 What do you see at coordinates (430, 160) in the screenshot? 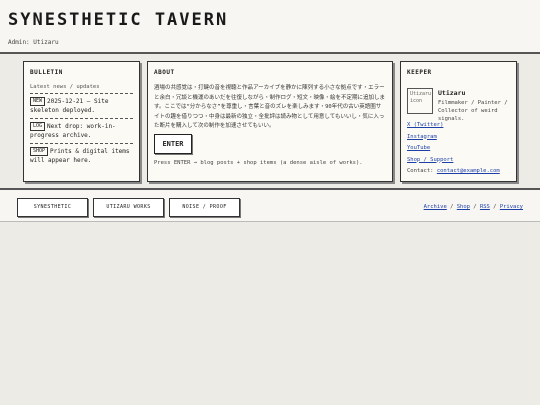
I see `shop-support-link: Shop / Support` at bounding box center [430, 160].